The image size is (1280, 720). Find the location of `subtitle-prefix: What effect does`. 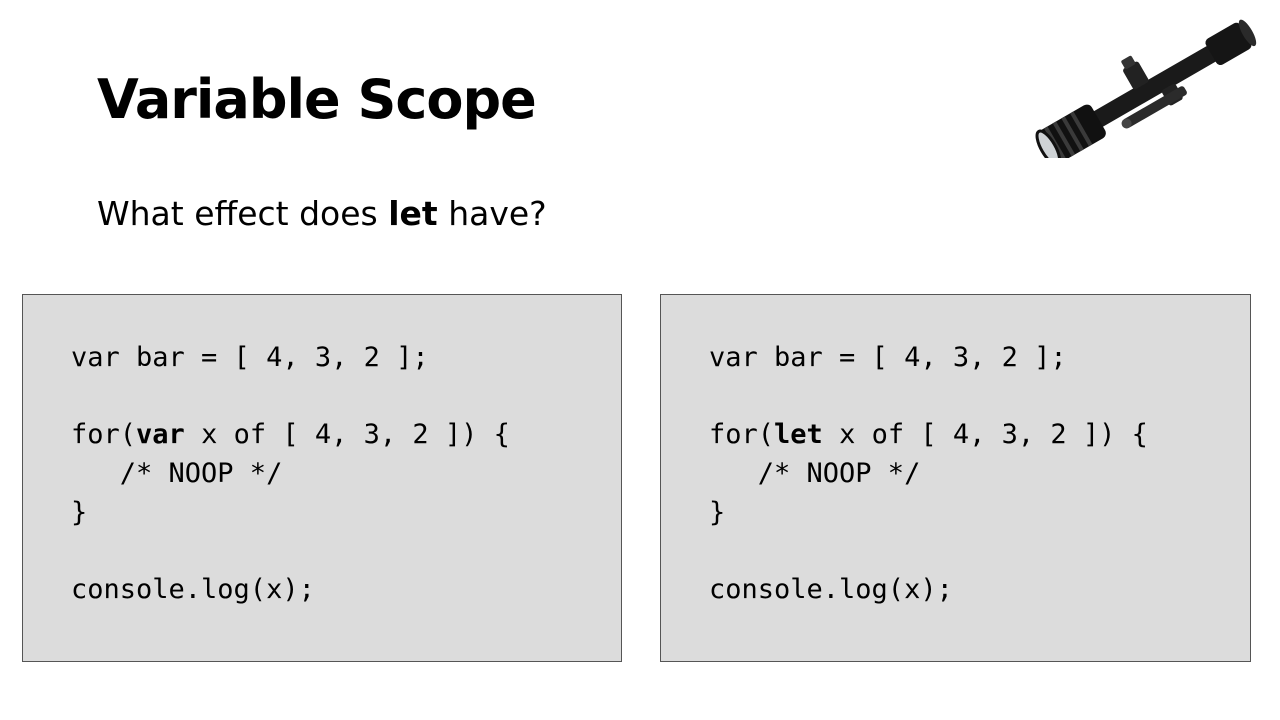

subtitle-prefix: What effect does is located at coordinates (243, 213).